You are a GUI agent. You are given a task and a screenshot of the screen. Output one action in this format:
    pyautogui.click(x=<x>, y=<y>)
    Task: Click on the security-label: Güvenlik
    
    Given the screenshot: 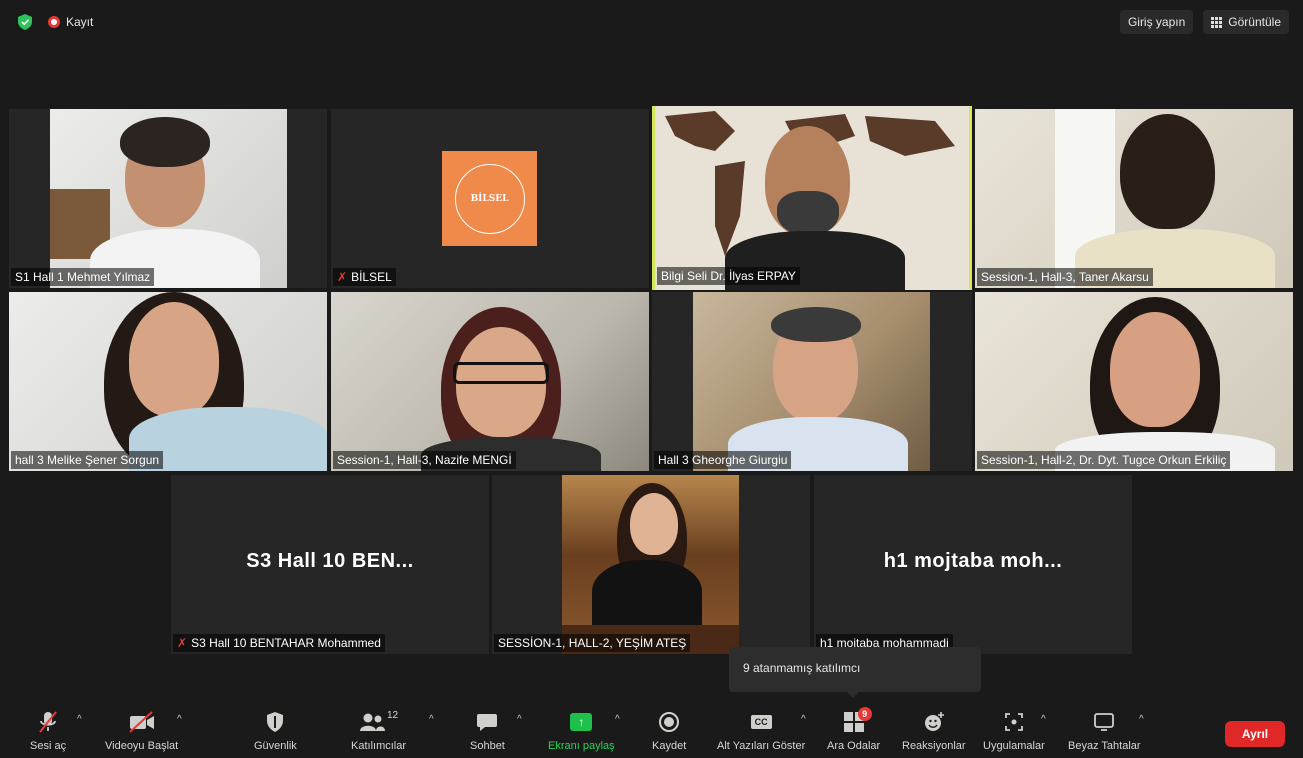 What is the action you would take?
    pyautogui.click(x=275, y=746)
    